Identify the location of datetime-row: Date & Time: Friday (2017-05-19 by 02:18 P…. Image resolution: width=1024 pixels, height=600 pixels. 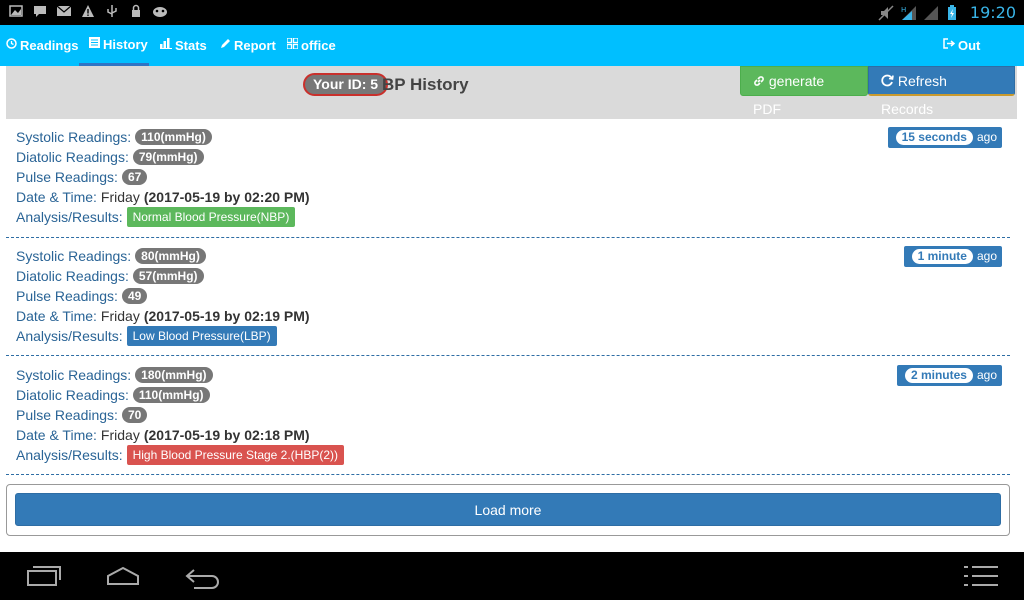
(163, 435).